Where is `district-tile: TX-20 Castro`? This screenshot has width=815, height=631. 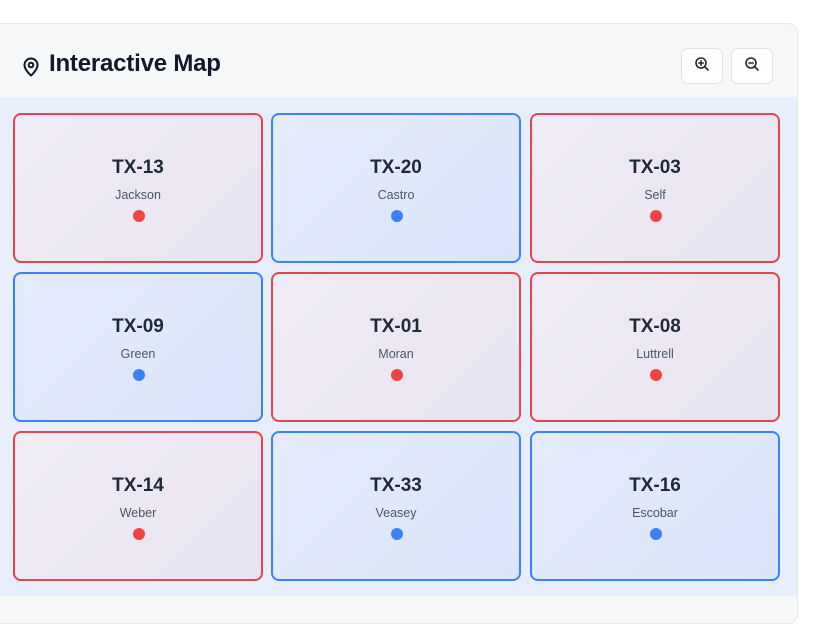 district-tile: TX-20 Castro is located at coordinates (396, 188).